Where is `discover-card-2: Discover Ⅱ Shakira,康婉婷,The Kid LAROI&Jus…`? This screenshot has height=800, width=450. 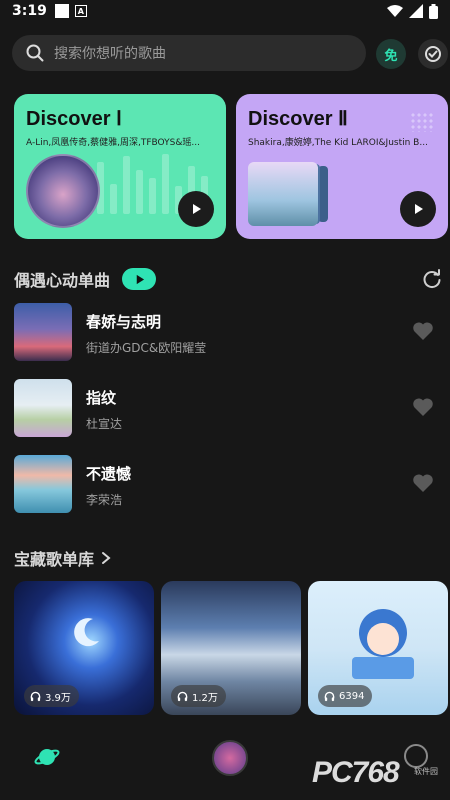
discover-card-2: Discover Ⅱ Shakira,康婉婷,The Kid LAROI&Jus… is located at coordinates (342, 166).